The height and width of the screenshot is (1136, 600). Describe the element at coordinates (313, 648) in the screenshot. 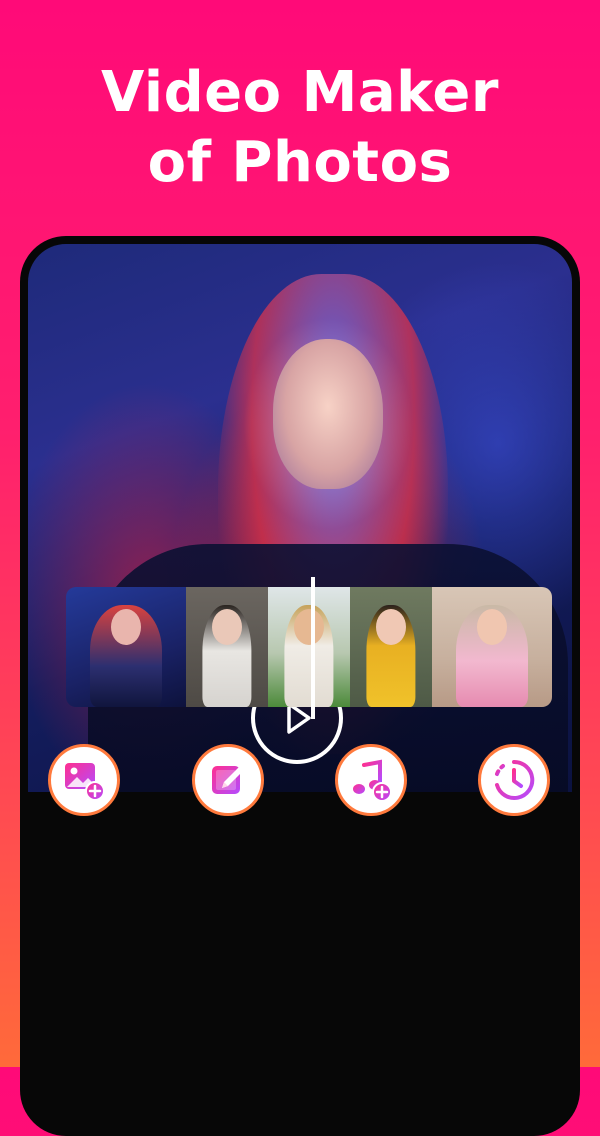

I see `timeline-playhead` at that location.